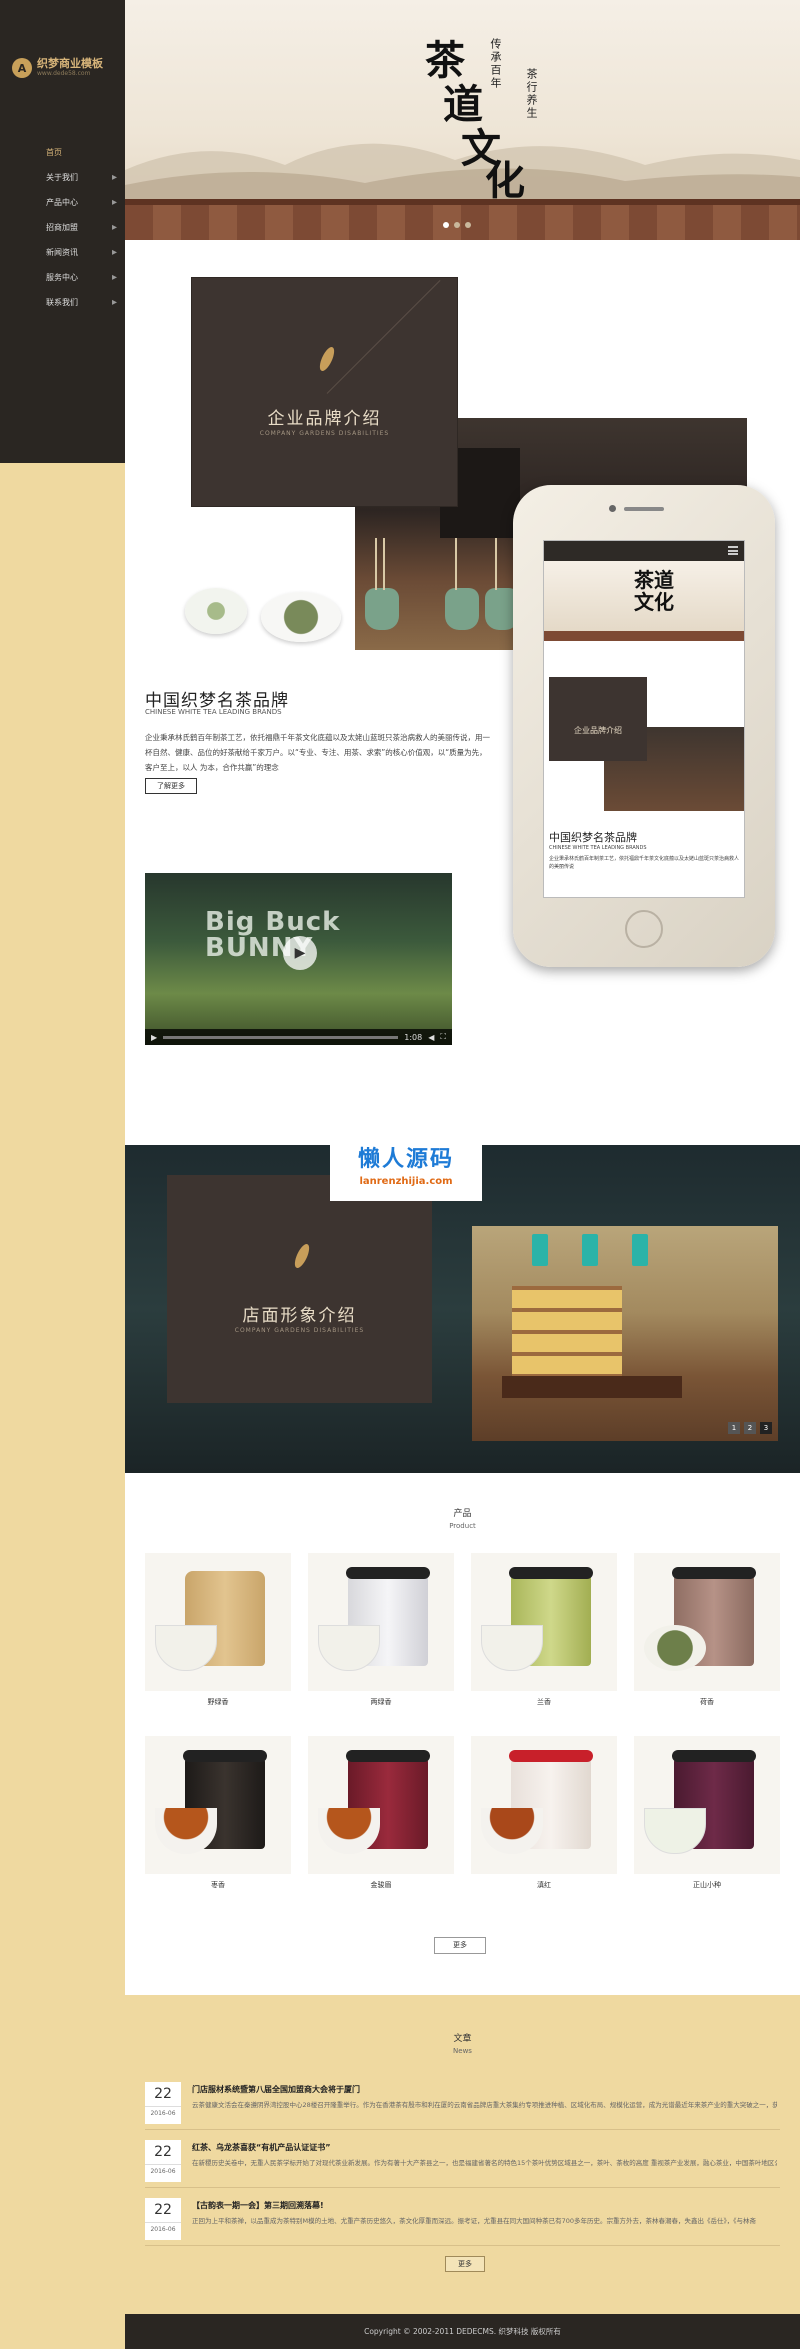 The width and height of the screenshot is (800, 2349). What do you see at coordinates (462, 2331) in the screenshot?
I see `footer: Copyright © 2002-2011 DEDECMS. 织梦科技 版权所有` at bounding box center [462, 2331].